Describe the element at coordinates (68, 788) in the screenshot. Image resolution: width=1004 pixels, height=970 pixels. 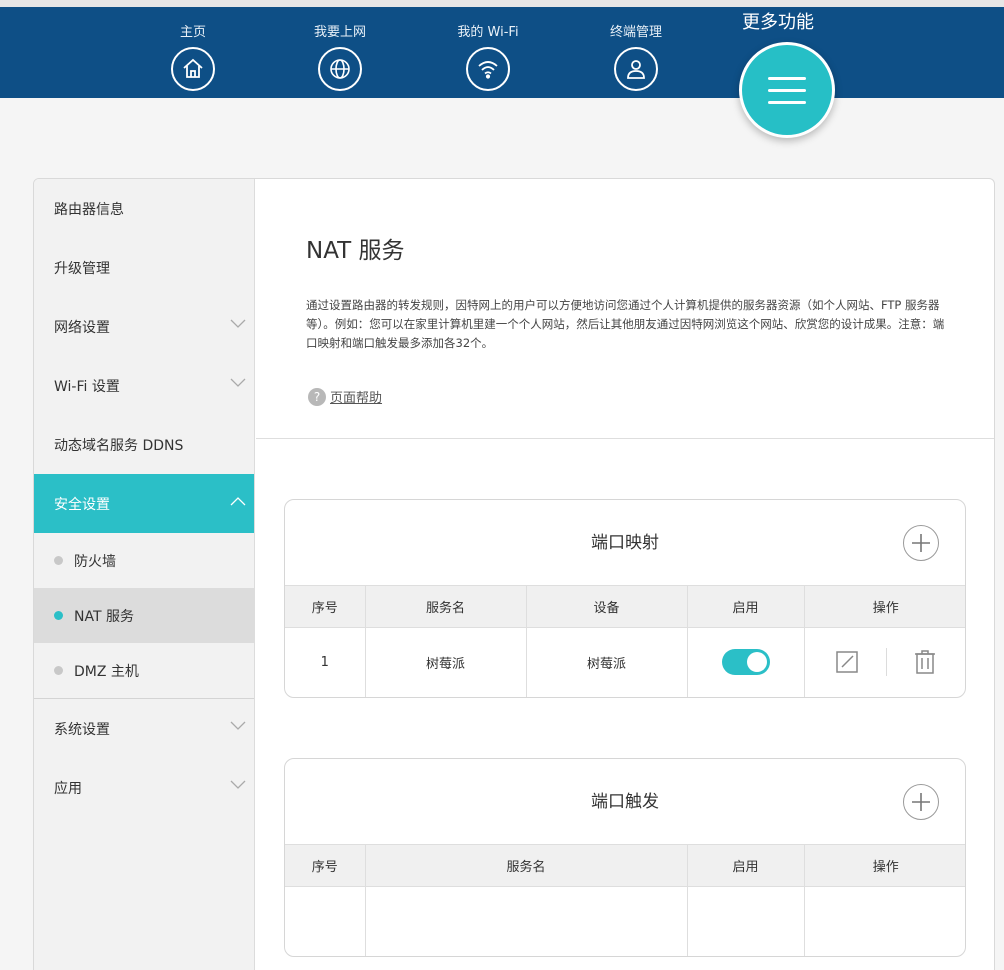
I see `sidebar-item-label: 应用` at that location.